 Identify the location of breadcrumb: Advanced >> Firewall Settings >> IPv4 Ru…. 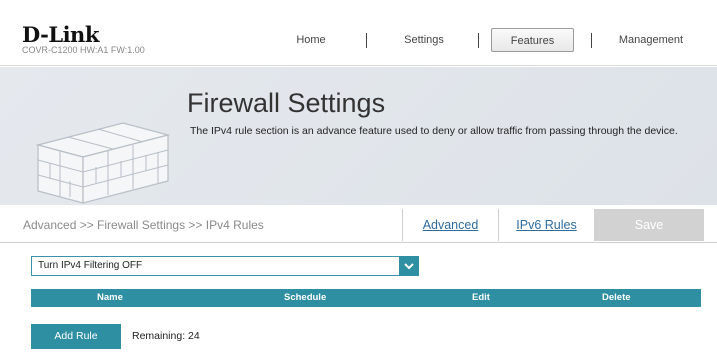
(143, 225).